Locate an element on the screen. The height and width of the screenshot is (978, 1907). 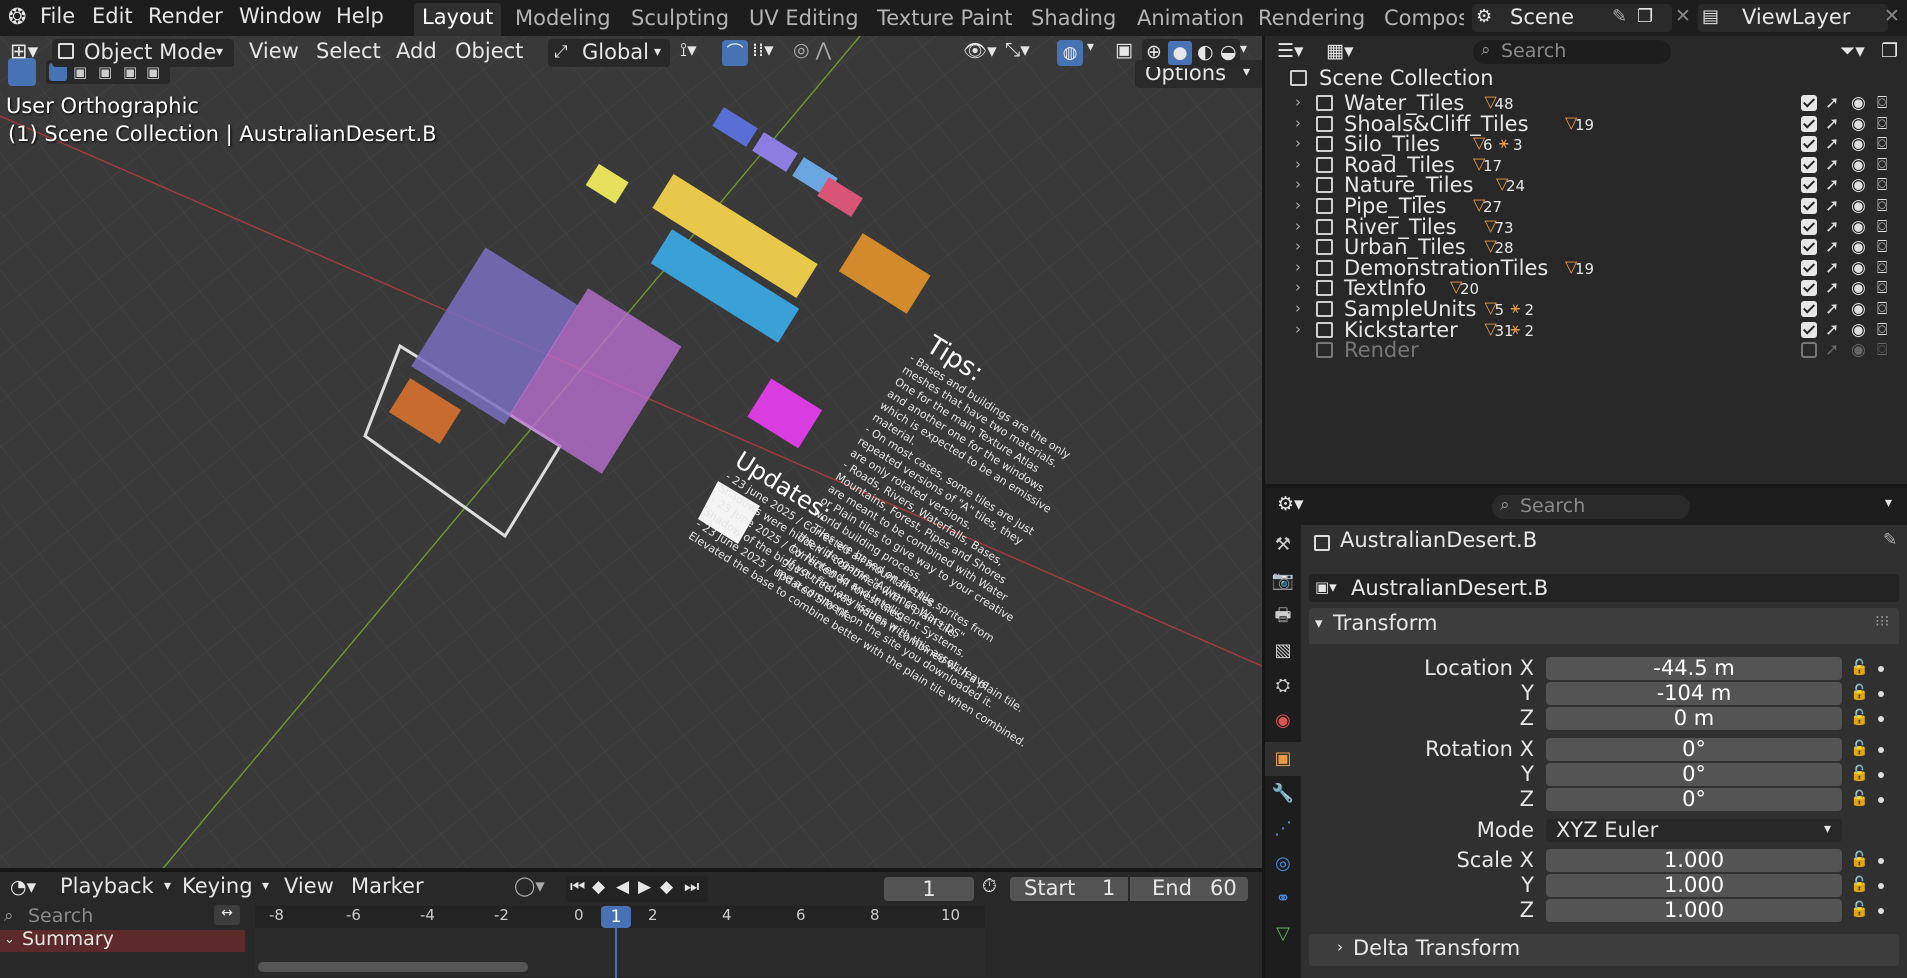
outliner-search-input: ⌕ Search is located at coordinates (1572, 52).